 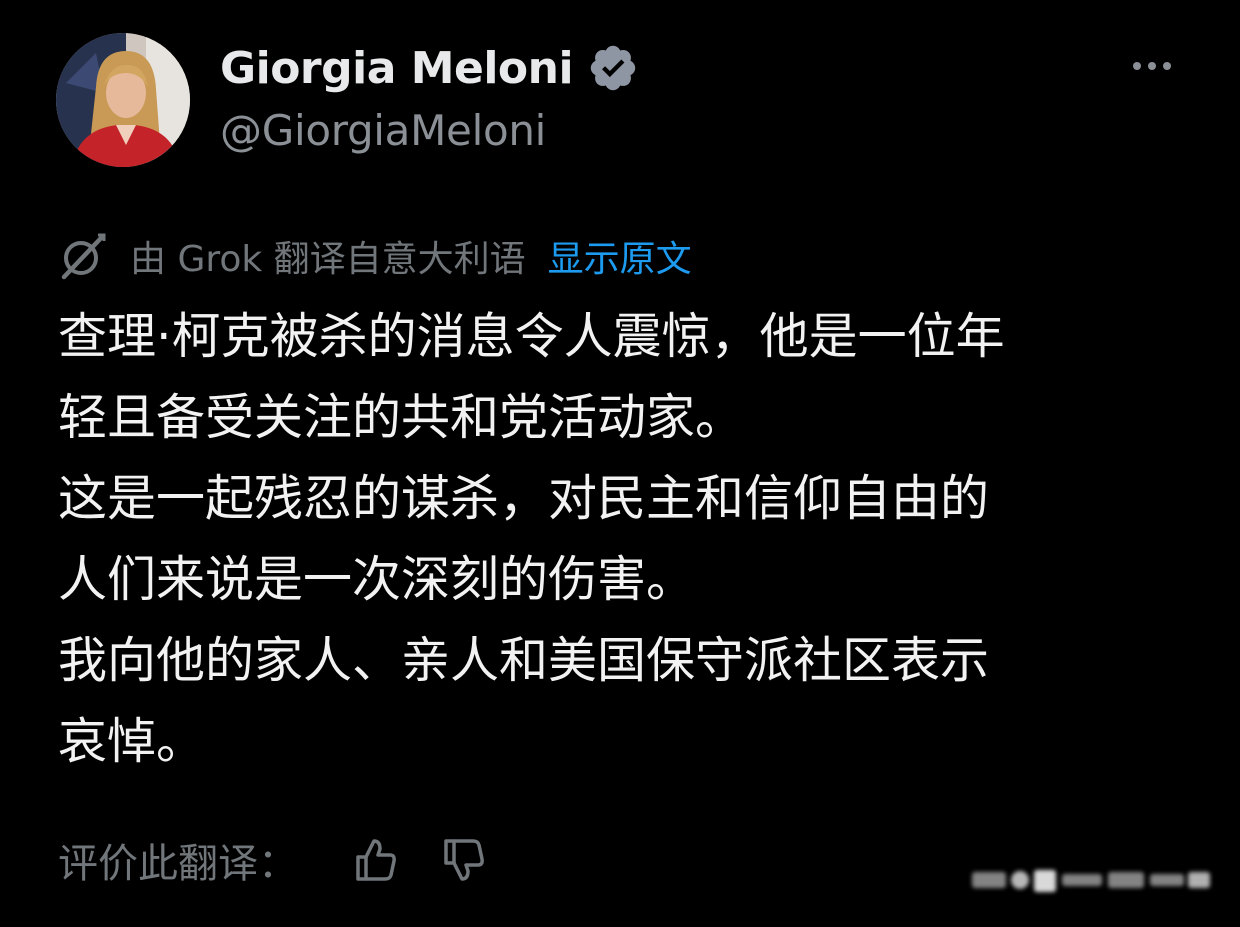 I want to click on tweet-text-line: 我向他的家人、亲人和美国保守派社区表示, so click(x=524, y=660).